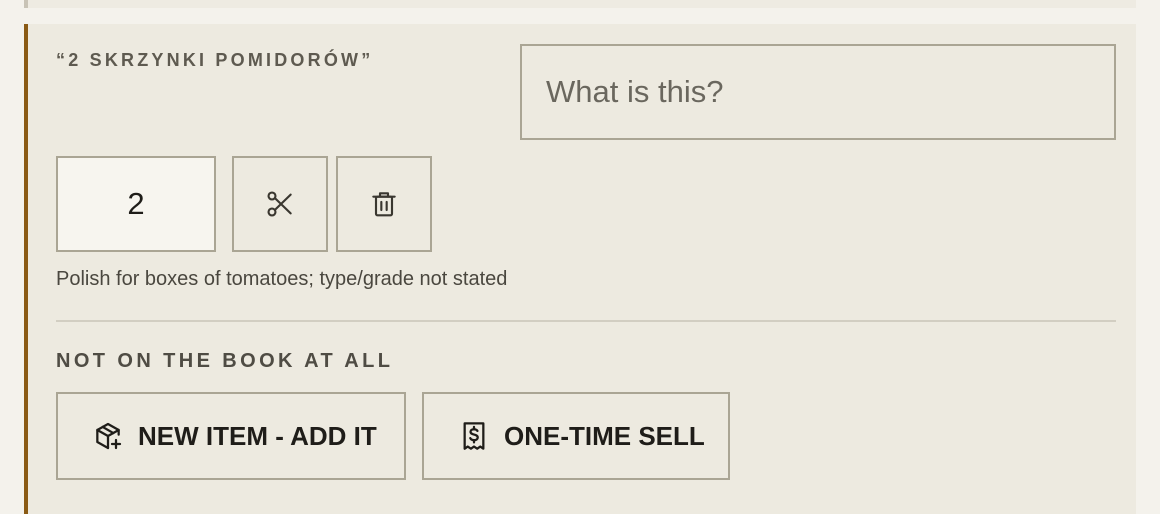 This screenshot has height=514, width=1160. What do you see at coordinates (474, 436) in the screenshot?
I see `receipt-dollar-icon` at bounding box center [474, 436].